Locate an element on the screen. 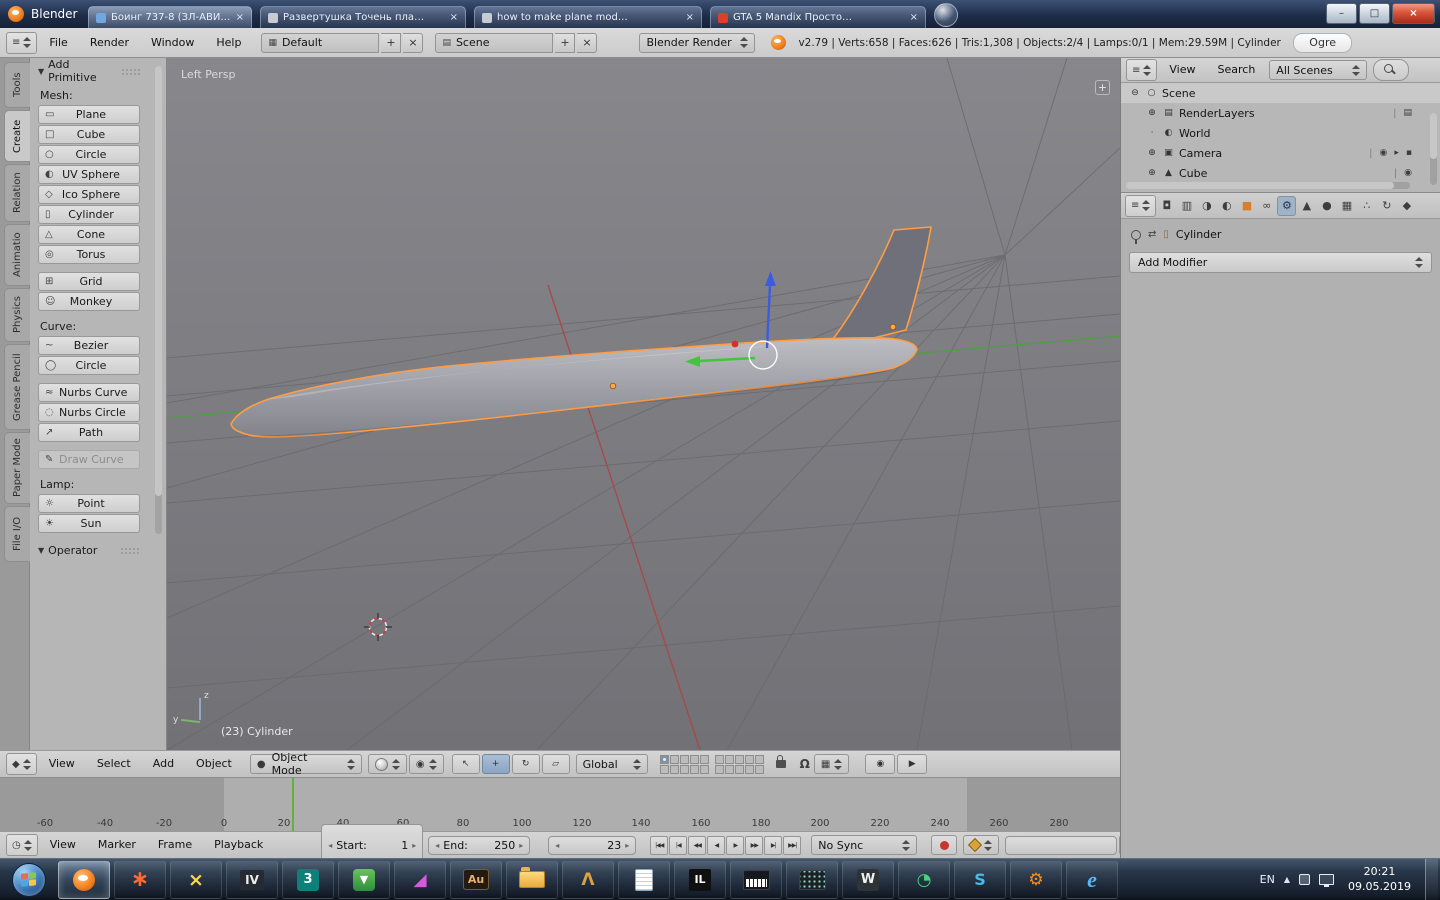  add-nurbs-curve-button: ≈ Nurbs Curve is located at coordinates (89, 392).